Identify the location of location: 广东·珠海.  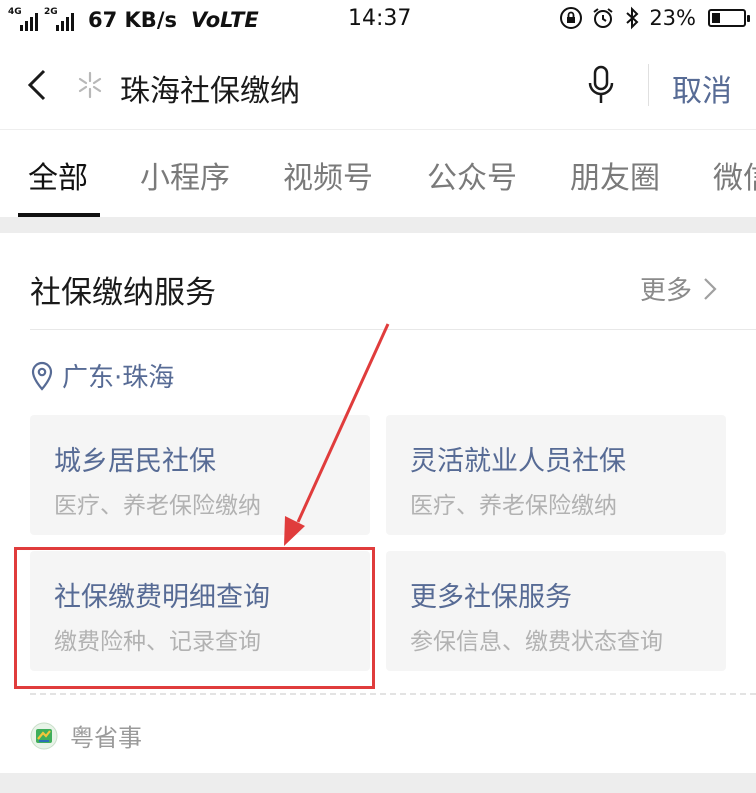
(102, 375).